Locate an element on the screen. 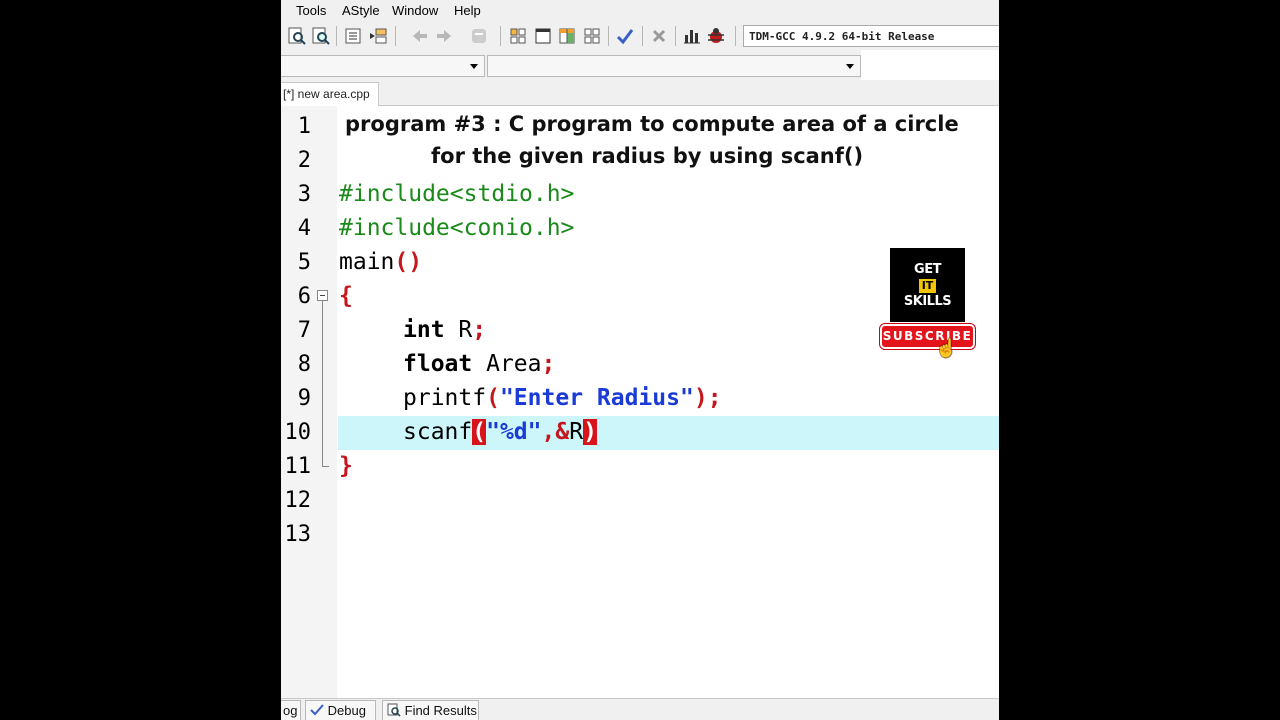 This screenshot has height=720, width=1280. title-line-2: for the given radius by using scanf() is located at coordinates (647, 156).